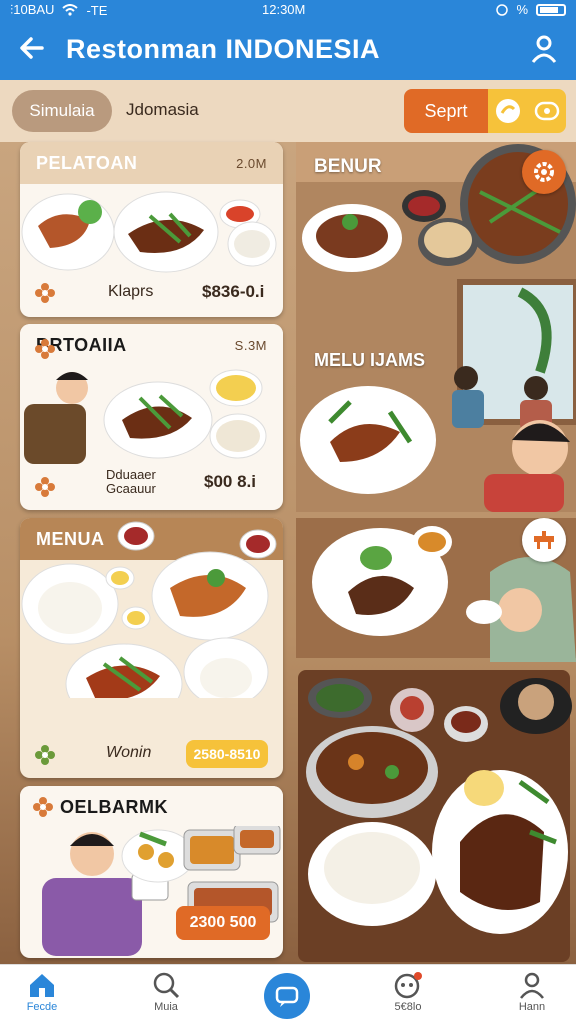 The width and height of the screenshot is (576, 1024). Describe the element at coordinates (145, 416) in the screenshot. I see `waiter-illustration` at that location.